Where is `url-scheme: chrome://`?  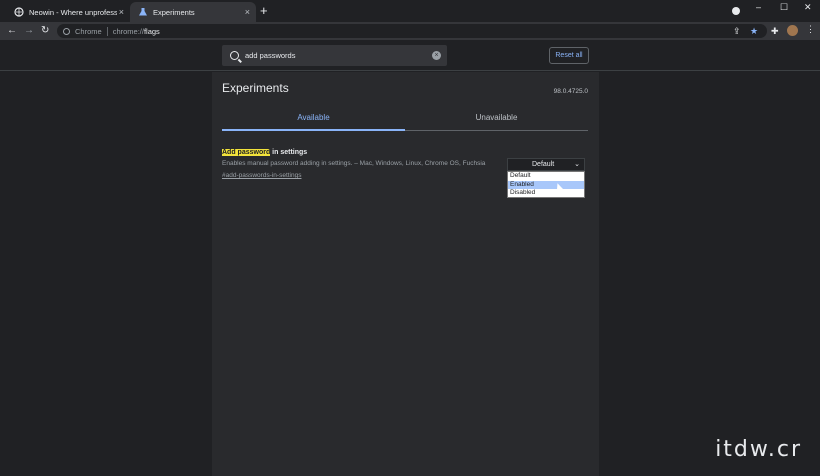 url-scheme: chrome:// is located at coordinates (128, 31).